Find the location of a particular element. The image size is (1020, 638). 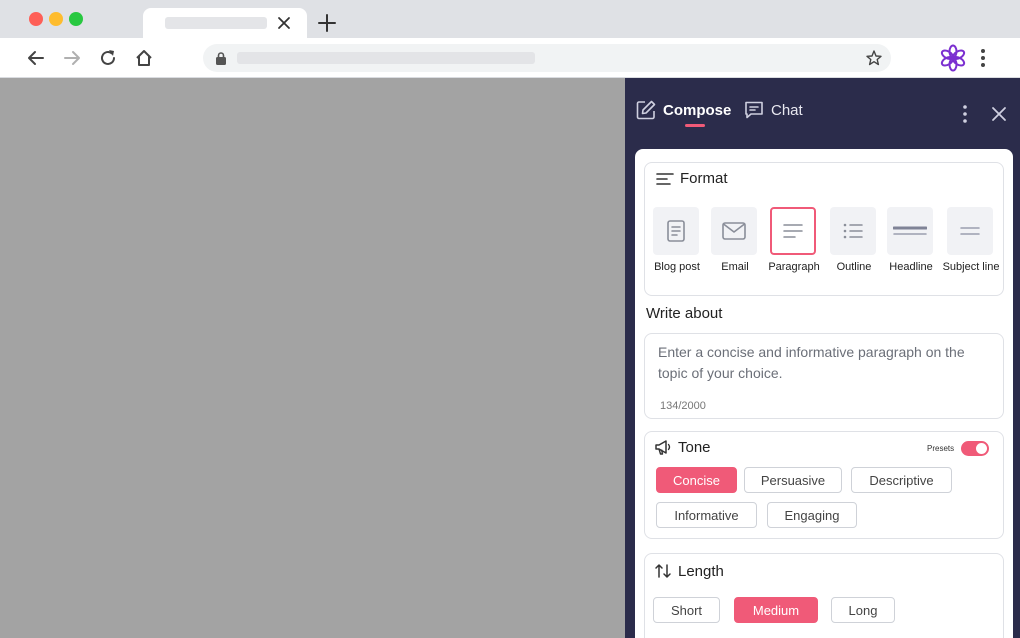

format-title: Format is located at coordinates (704, 178).